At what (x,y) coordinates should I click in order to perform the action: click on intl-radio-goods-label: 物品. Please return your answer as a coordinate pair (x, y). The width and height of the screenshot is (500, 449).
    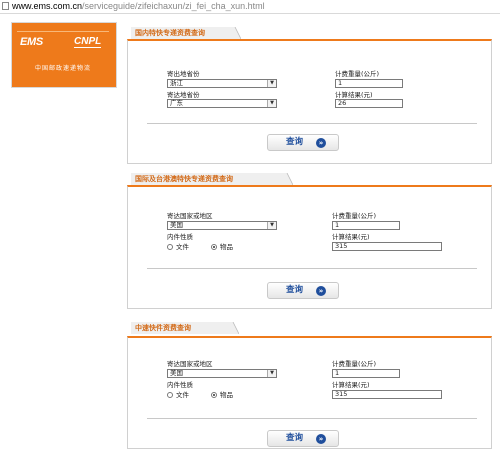
    Looking at the image, I should click on (226, 247).